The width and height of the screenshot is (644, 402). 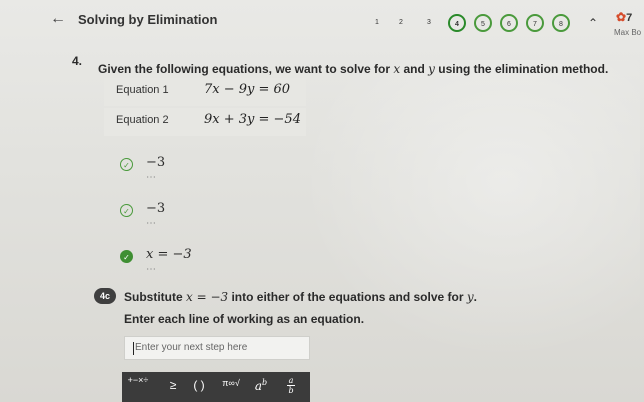 I want to click on instruction-end: ., so click(x=475, y=297).